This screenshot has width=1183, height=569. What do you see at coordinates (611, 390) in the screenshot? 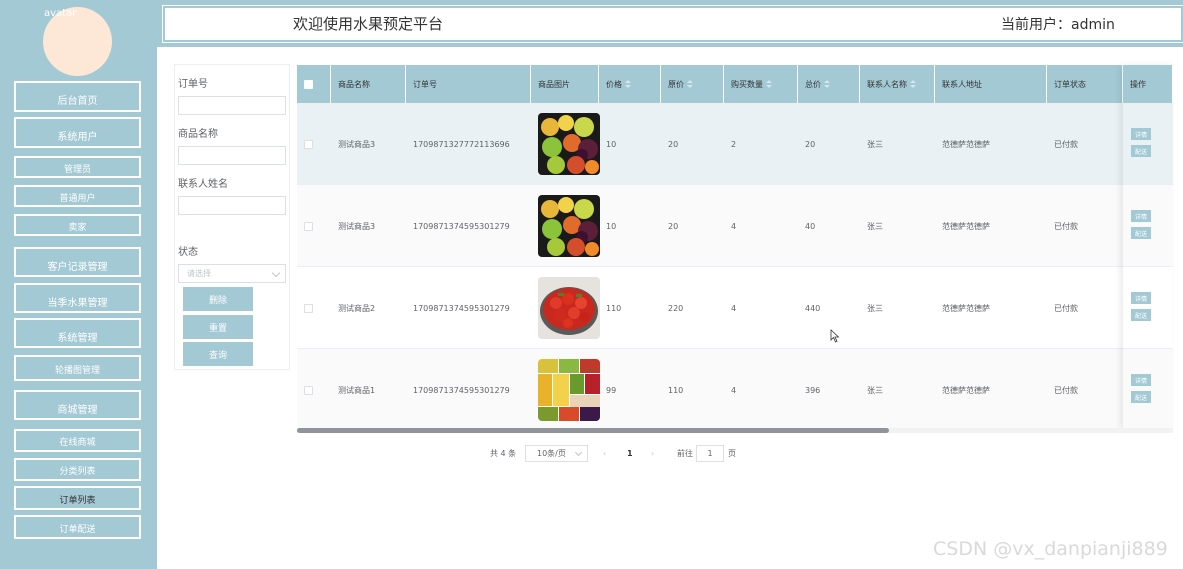
I see `price-cell: 99` at bounding box center [611, 390].